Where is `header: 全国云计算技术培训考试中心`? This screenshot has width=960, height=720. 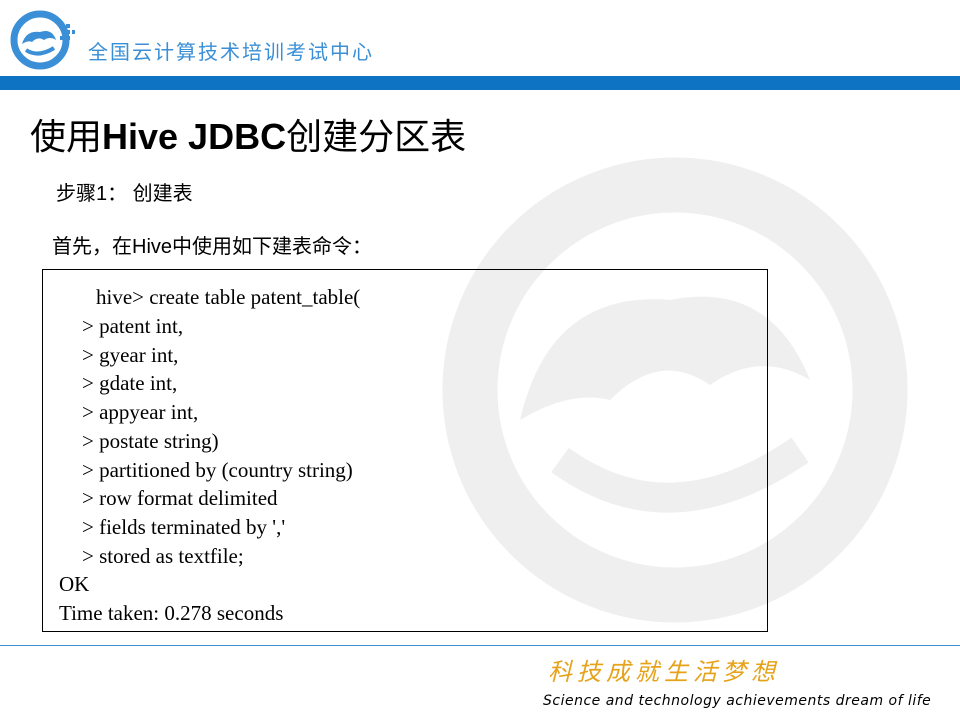
header: 全国云计算技术培训考试中心 is located at coordinates (480, 38).